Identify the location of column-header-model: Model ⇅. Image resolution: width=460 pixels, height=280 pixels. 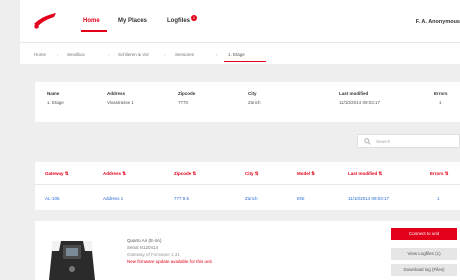
(306, 174).